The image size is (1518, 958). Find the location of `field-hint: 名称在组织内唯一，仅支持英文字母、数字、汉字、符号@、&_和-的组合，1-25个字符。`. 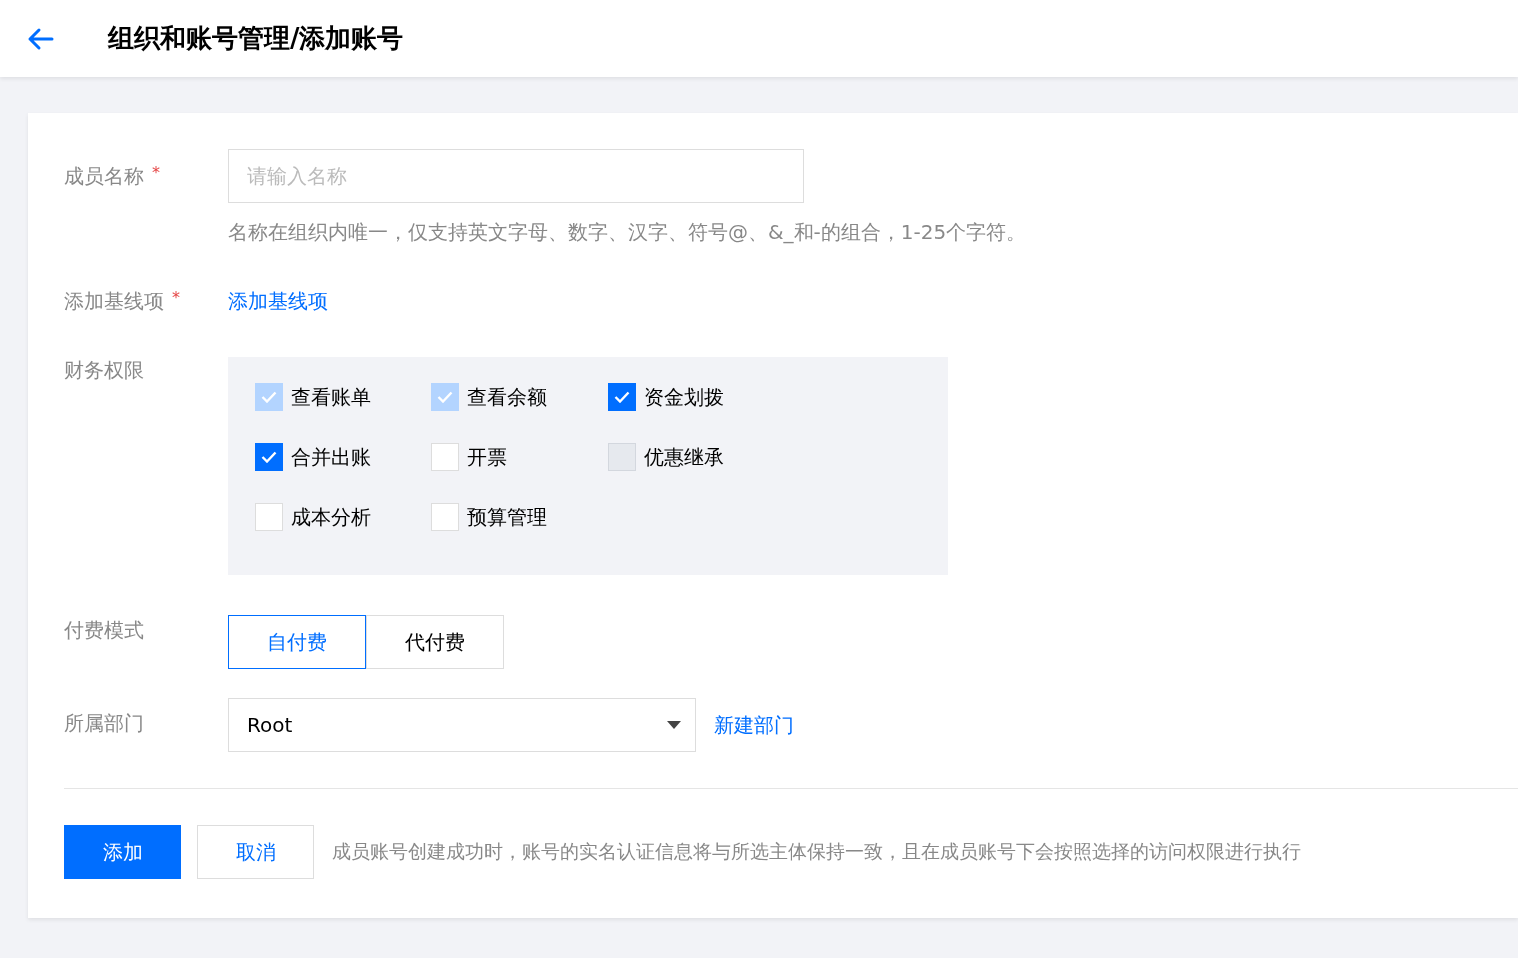

field-hint: 名称在组织内唯一，仅支持英文字母、数字、汉字、符号@、&_和-的组合，1-25个字符。 is located at coordinates (628, 232).